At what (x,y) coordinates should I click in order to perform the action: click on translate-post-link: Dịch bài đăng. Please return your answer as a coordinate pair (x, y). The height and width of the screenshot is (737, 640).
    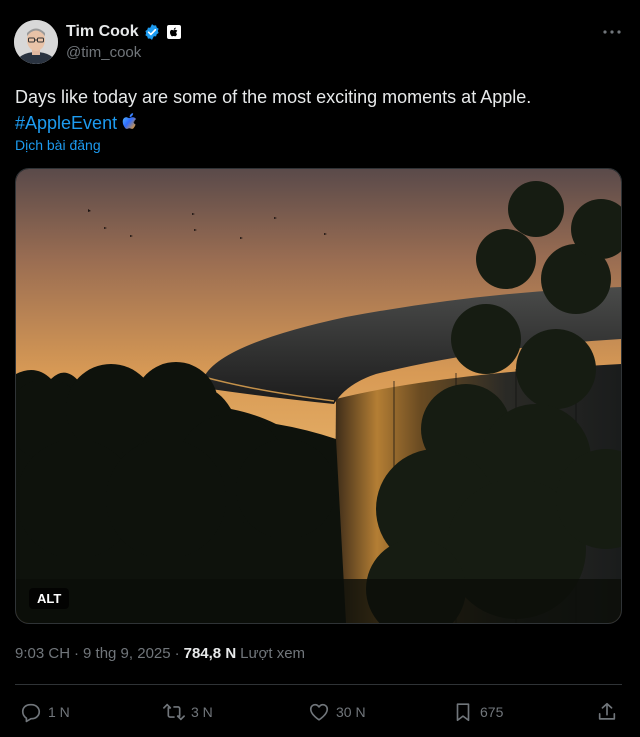
    Looking at the image, I should click on (58, 145).